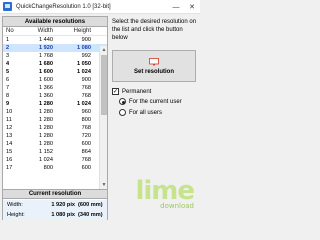 The width and height of the screenshot is (320, 240). Describe the element at coordinates (46, 40) in the screenshot. I see `row-width: 1 440` at that location.